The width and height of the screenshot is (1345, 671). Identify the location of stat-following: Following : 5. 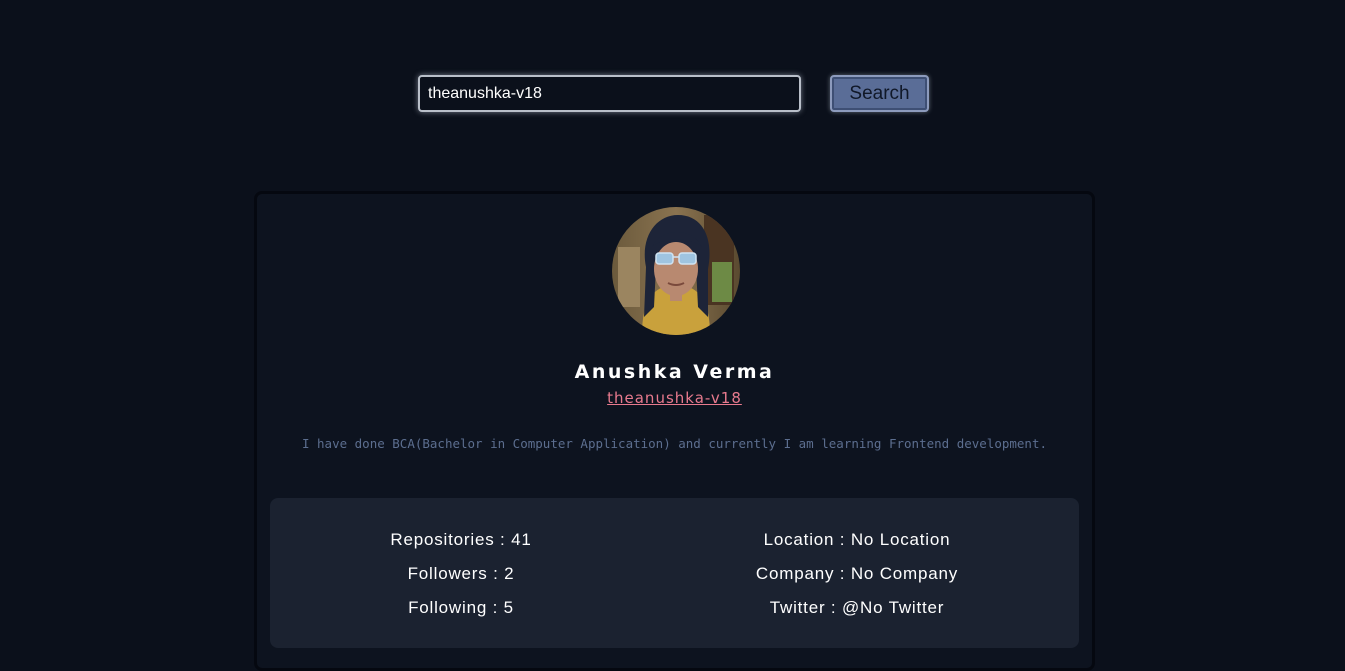
(461, 607).